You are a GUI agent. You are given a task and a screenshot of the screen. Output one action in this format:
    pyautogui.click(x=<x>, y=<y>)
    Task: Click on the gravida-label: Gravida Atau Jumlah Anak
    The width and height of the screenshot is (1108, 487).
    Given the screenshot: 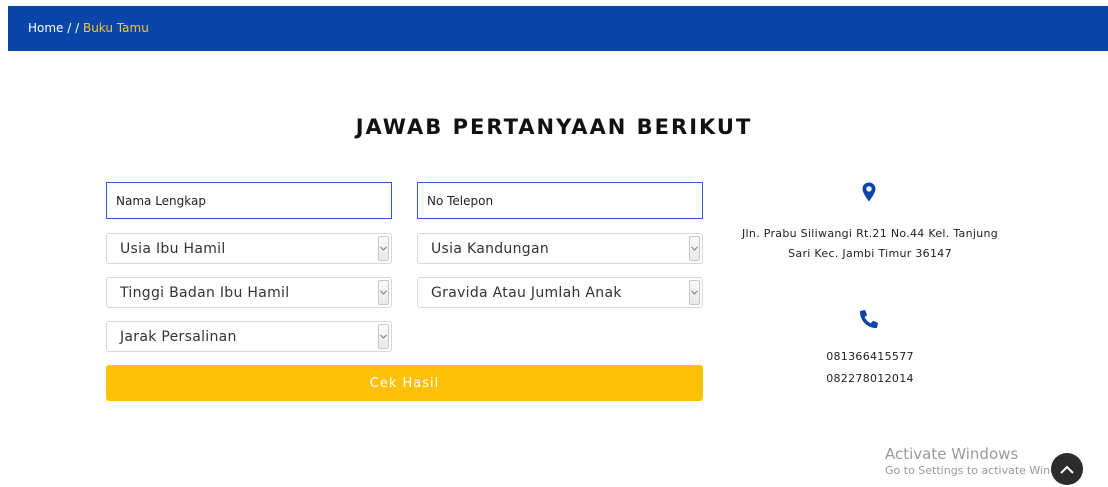 What is the action you would take?
    pyautogui.click(x=526, y=292)
    